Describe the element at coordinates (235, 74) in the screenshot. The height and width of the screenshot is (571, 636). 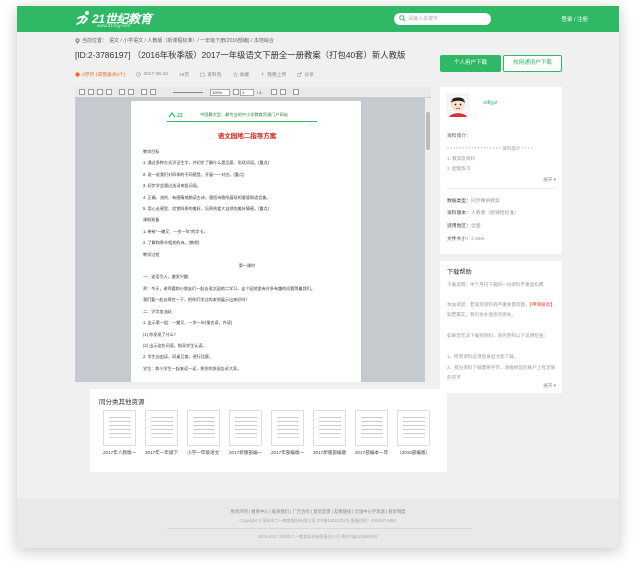
I see `star-icon` at that location.